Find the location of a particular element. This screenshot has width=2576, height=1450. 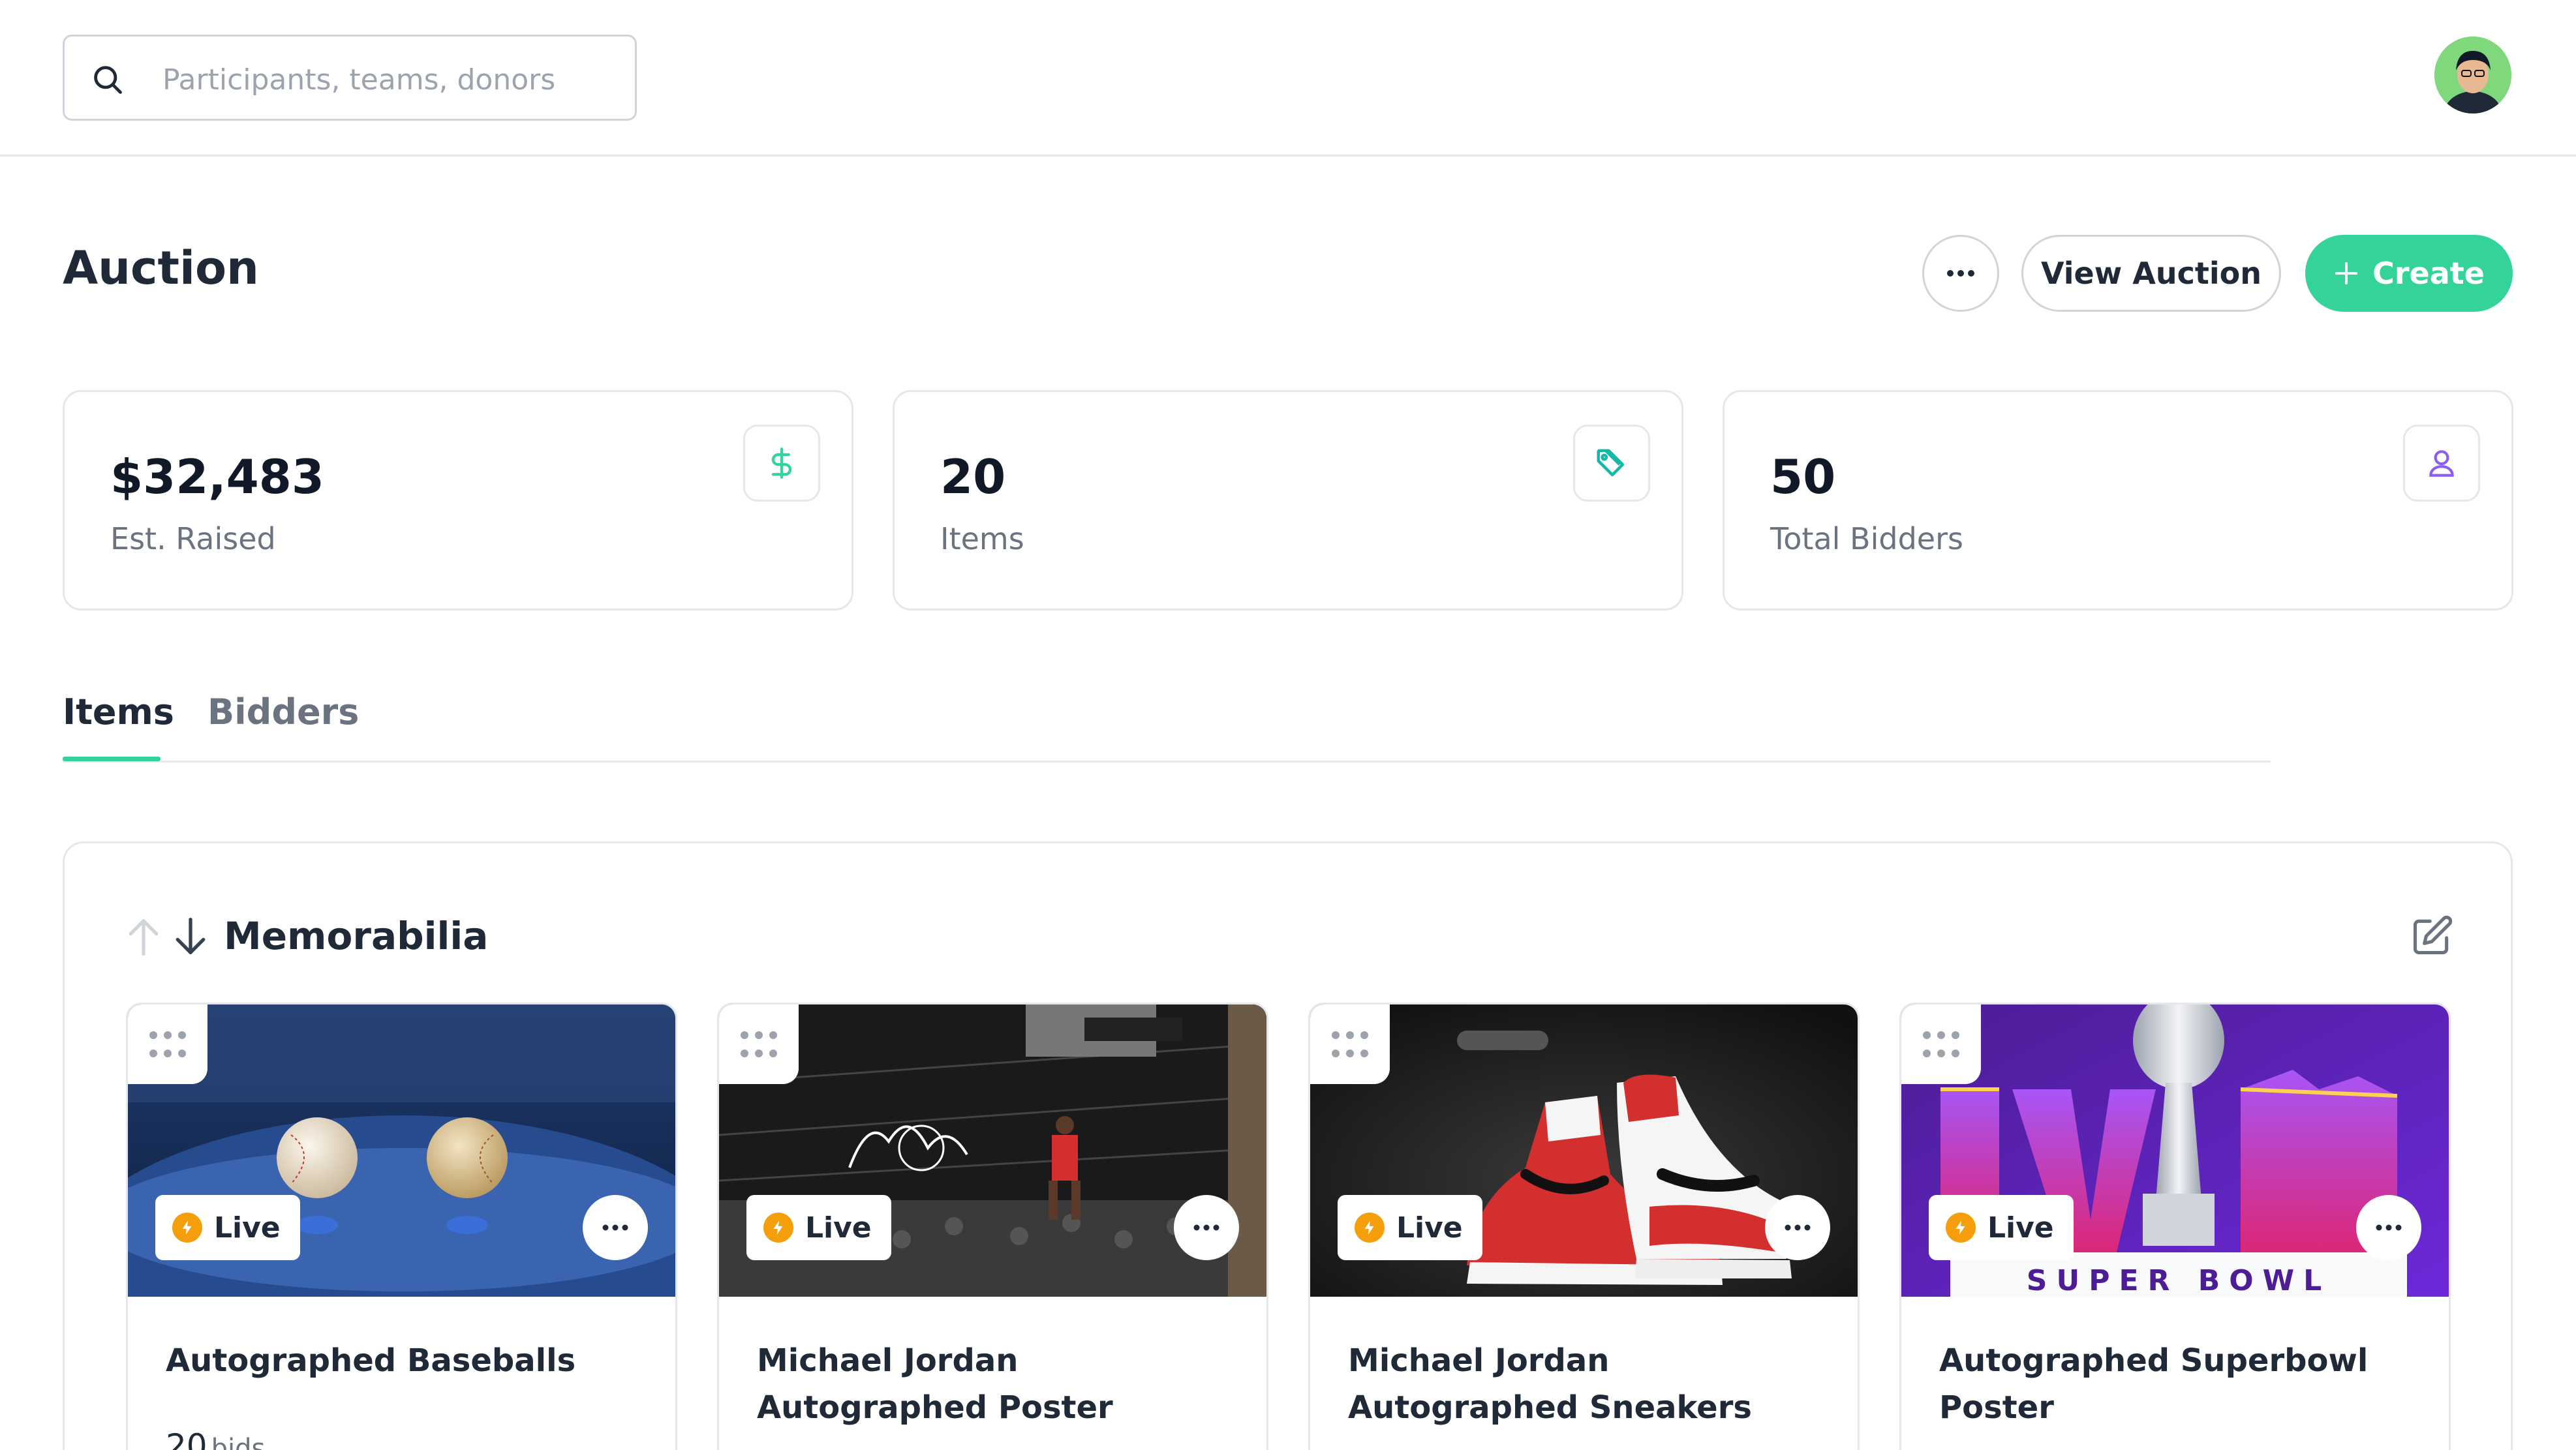

stat-card-bidders: 50 Total Bidders is located at coordinates (2118, 501).